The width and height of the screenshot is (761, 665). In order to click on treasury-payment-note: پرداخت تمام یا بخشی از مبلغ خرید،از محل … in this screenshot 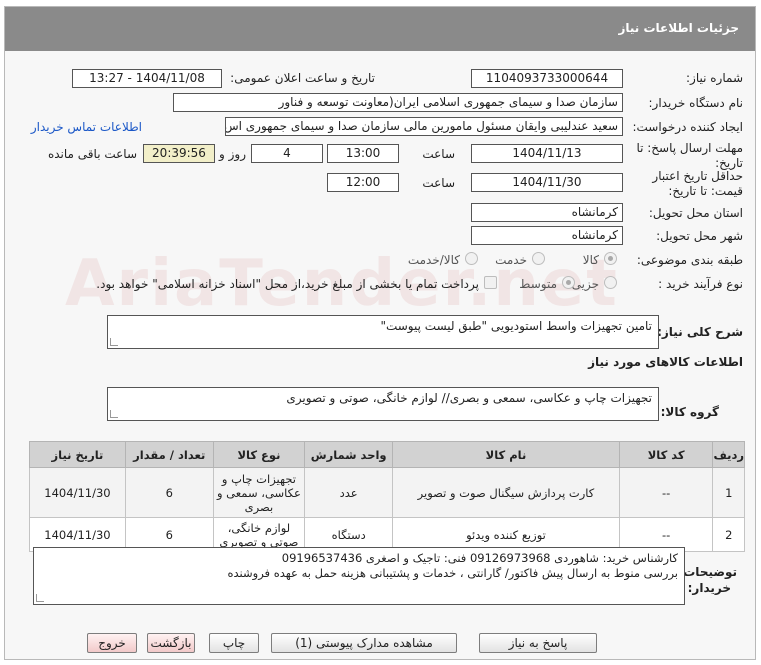, I will do `click(287, 284)`.